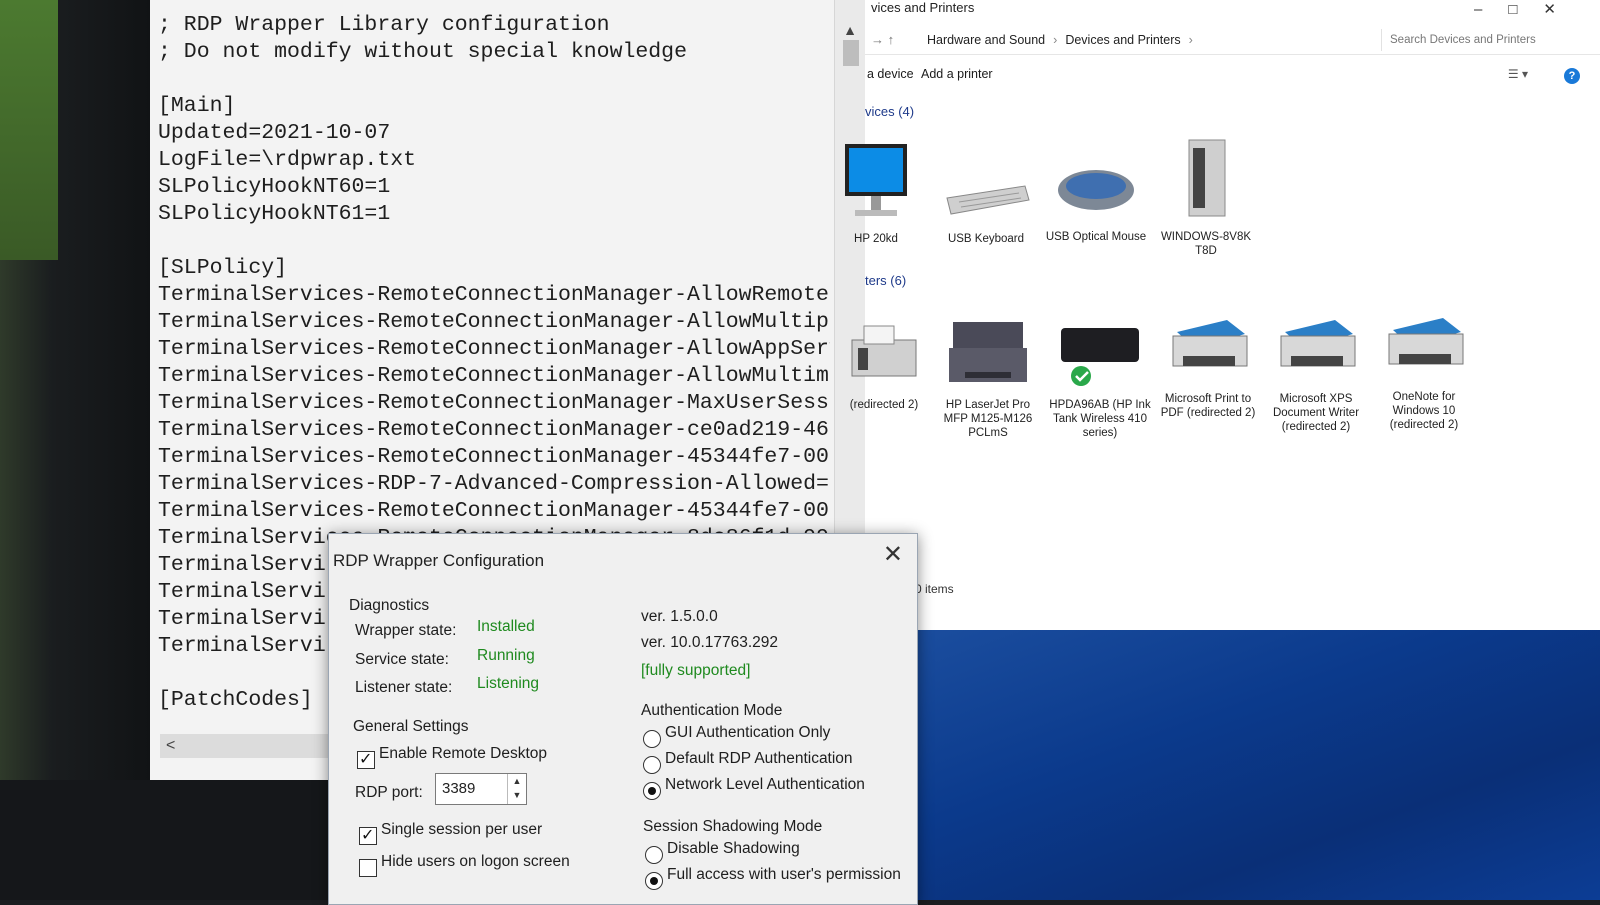 The height and width of the screenshot is (905, 1600). I want to click on single-session-label: Single session per user, so click(461, 830).